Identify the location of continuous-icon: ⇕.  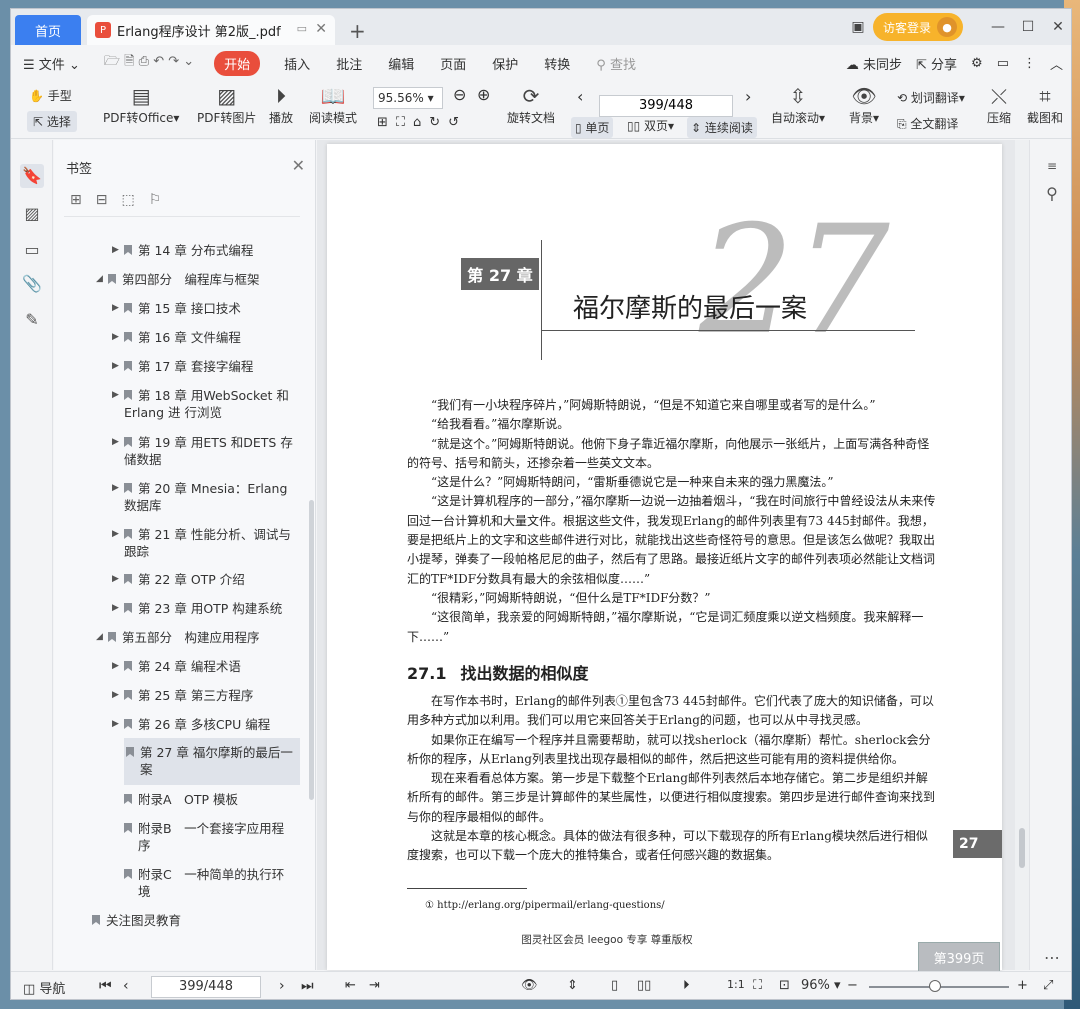
(572, 985).